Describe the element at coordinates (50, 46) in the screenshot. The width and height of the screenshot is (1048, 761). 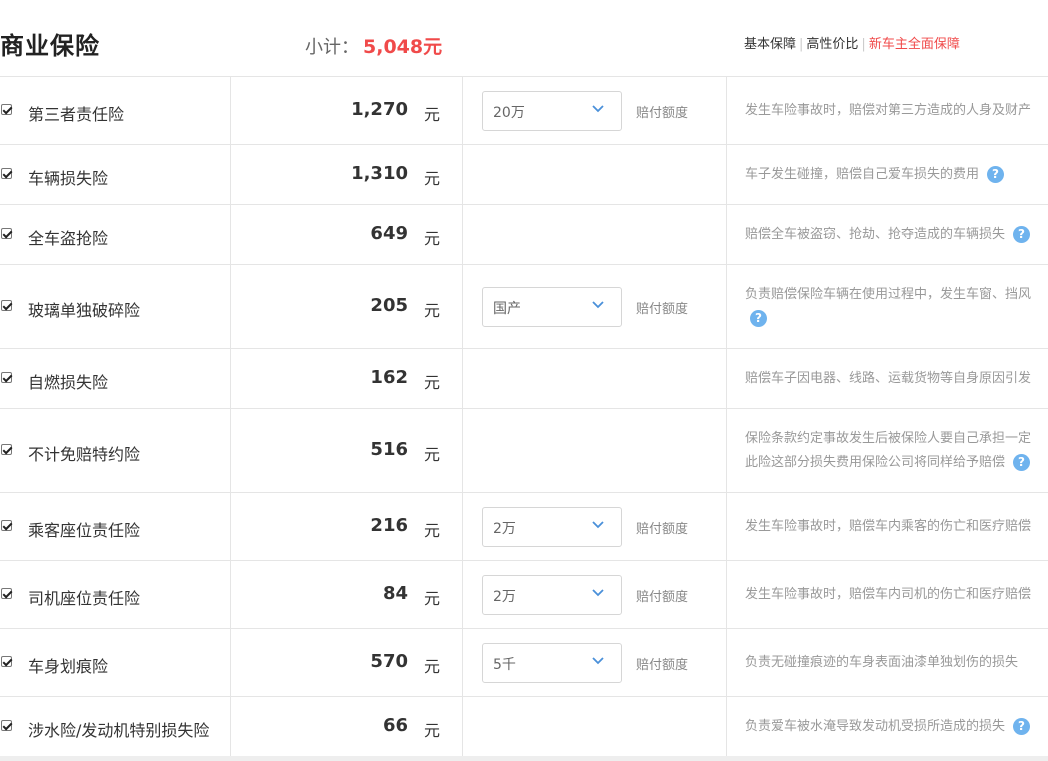
I see `page-title: 商业保险` at that location.